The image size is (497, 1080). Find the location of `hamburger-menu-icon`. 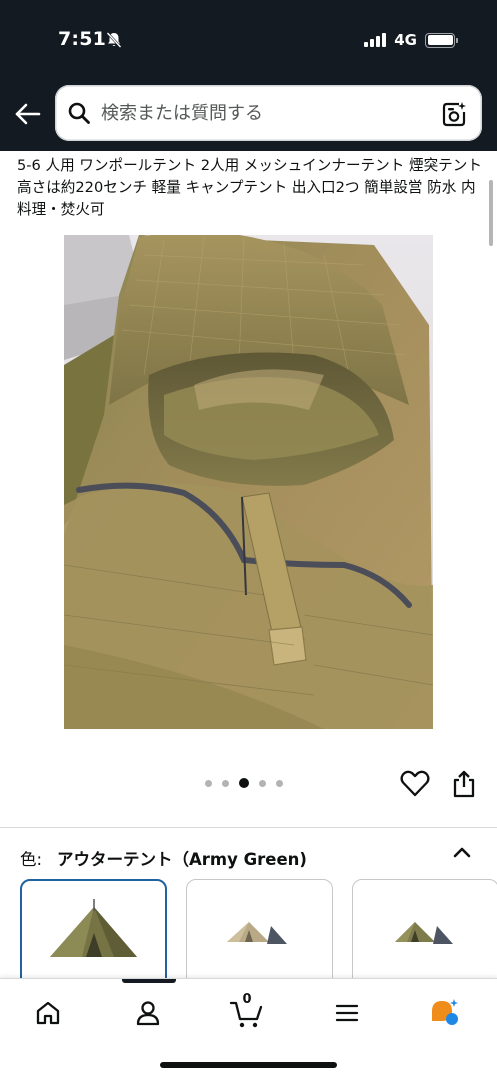

hamburger-menu-icon is located at coordinates (347, 1013).